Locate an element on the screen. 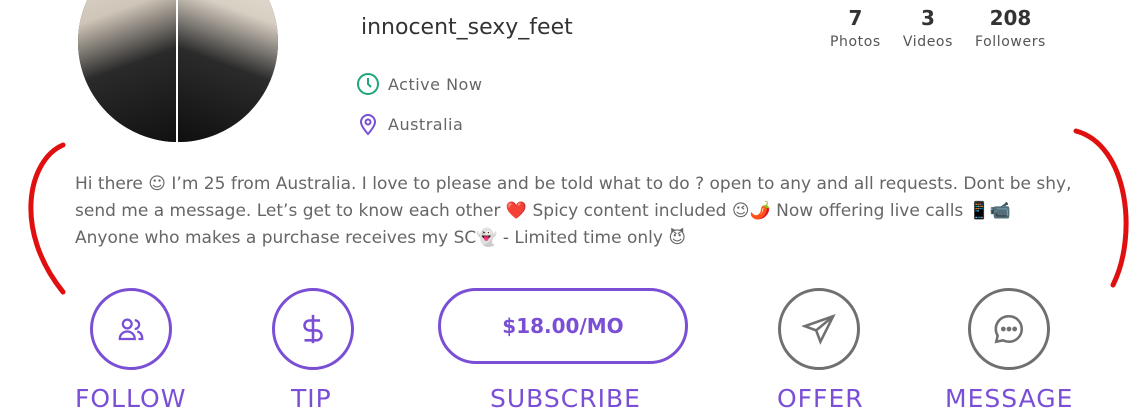 The height and width of the screenshot is (413, 1141). active-status-text: Active Now is located at coordinates (435, 84).